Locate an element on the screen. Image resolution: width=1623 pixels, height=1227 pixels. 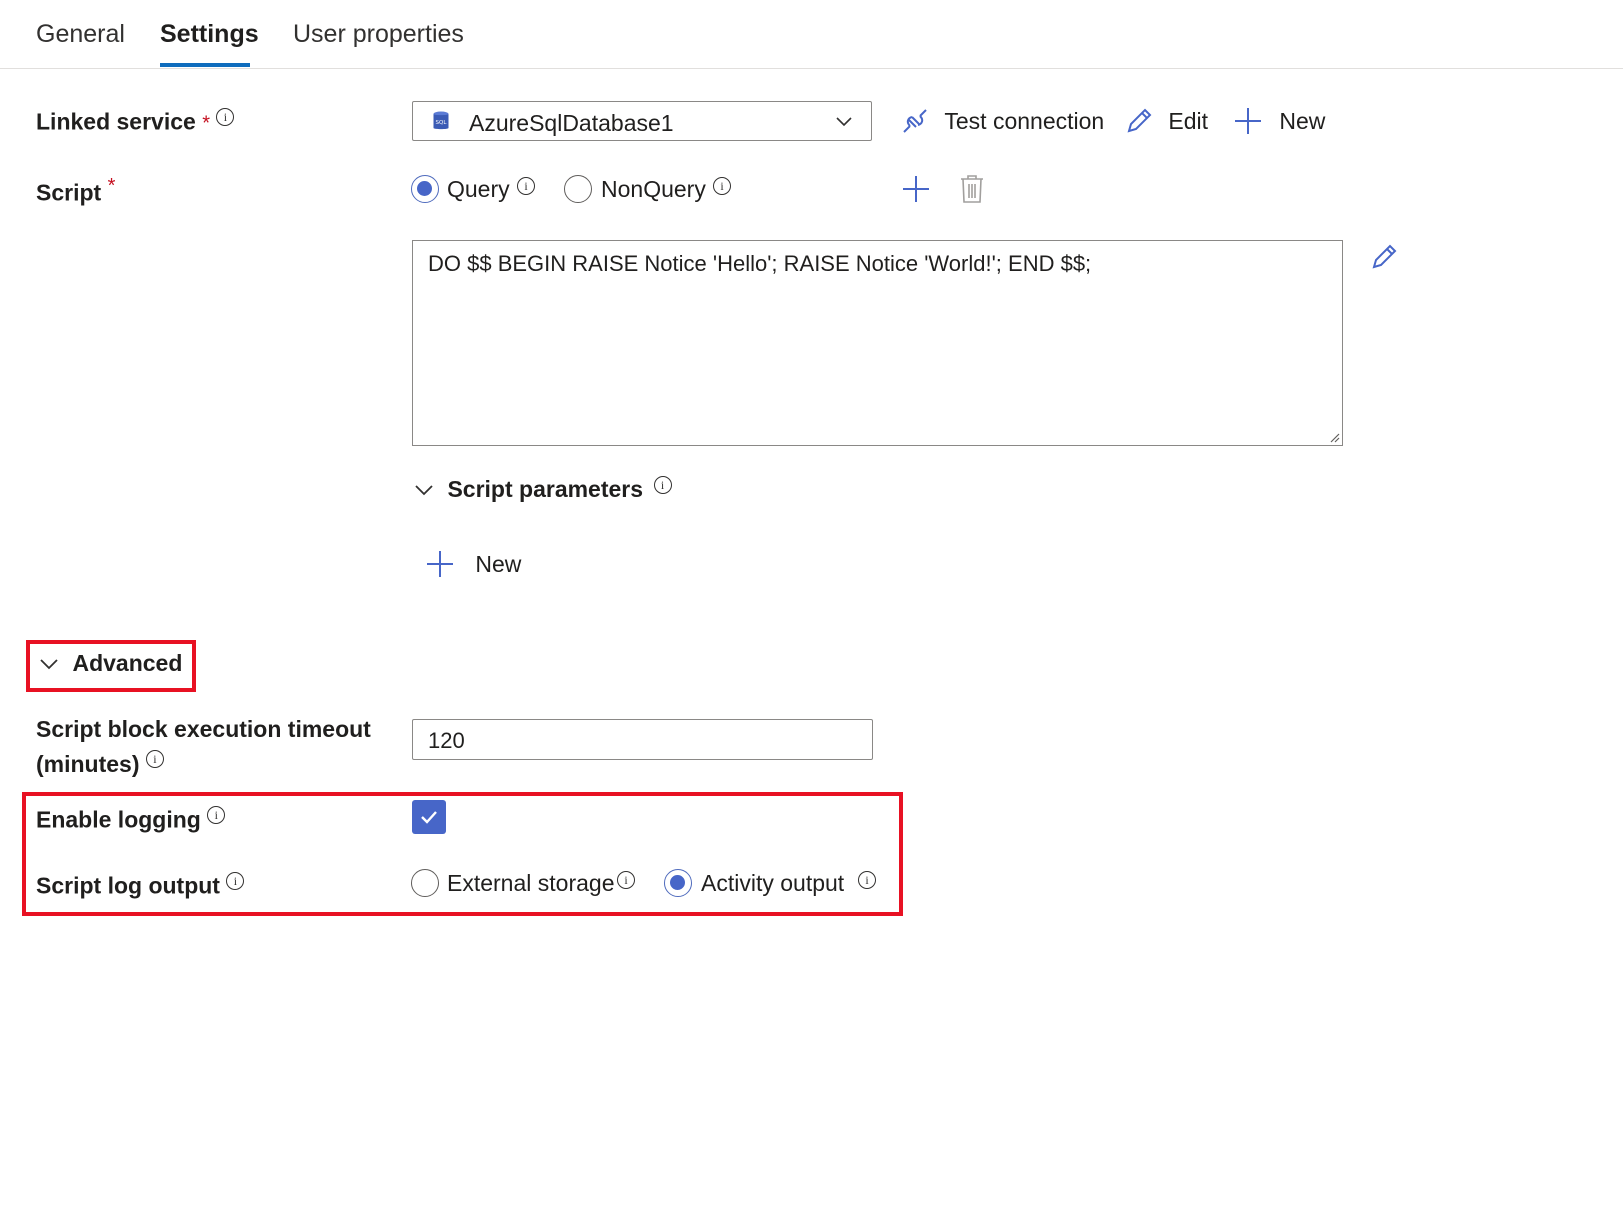
active-tab-indicator is located at coordinates (205, 65).